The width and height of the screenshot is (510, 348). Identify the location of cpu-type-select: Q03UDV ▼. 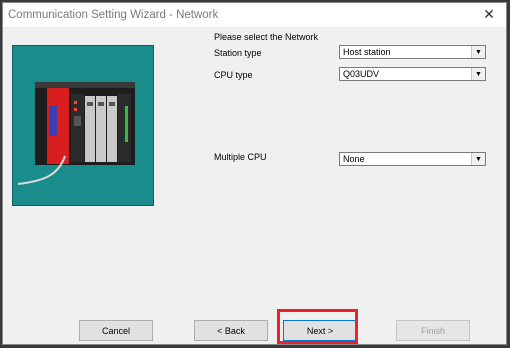
(412, 74).